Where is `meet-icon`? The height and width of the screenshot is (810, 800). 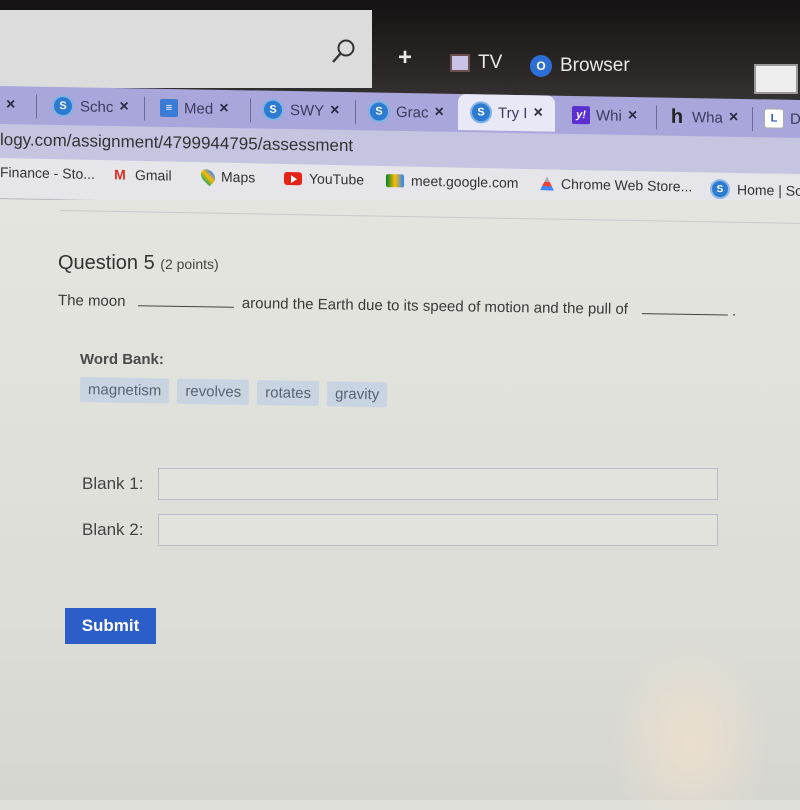
meet-icon is located at coordinates (395, 180).